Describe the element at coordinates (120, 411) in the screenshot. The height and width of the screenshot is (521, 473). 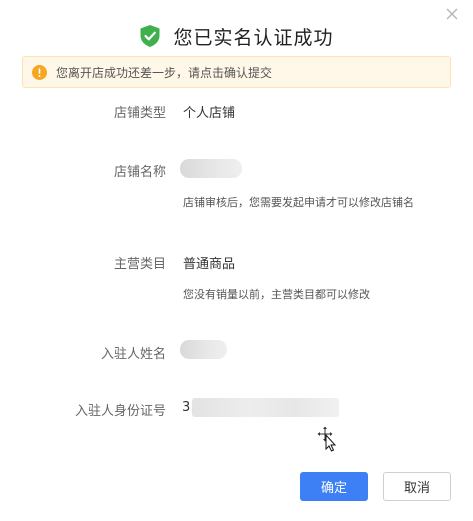
I see `settler-id-label: 入驻人身份证号` at that location.